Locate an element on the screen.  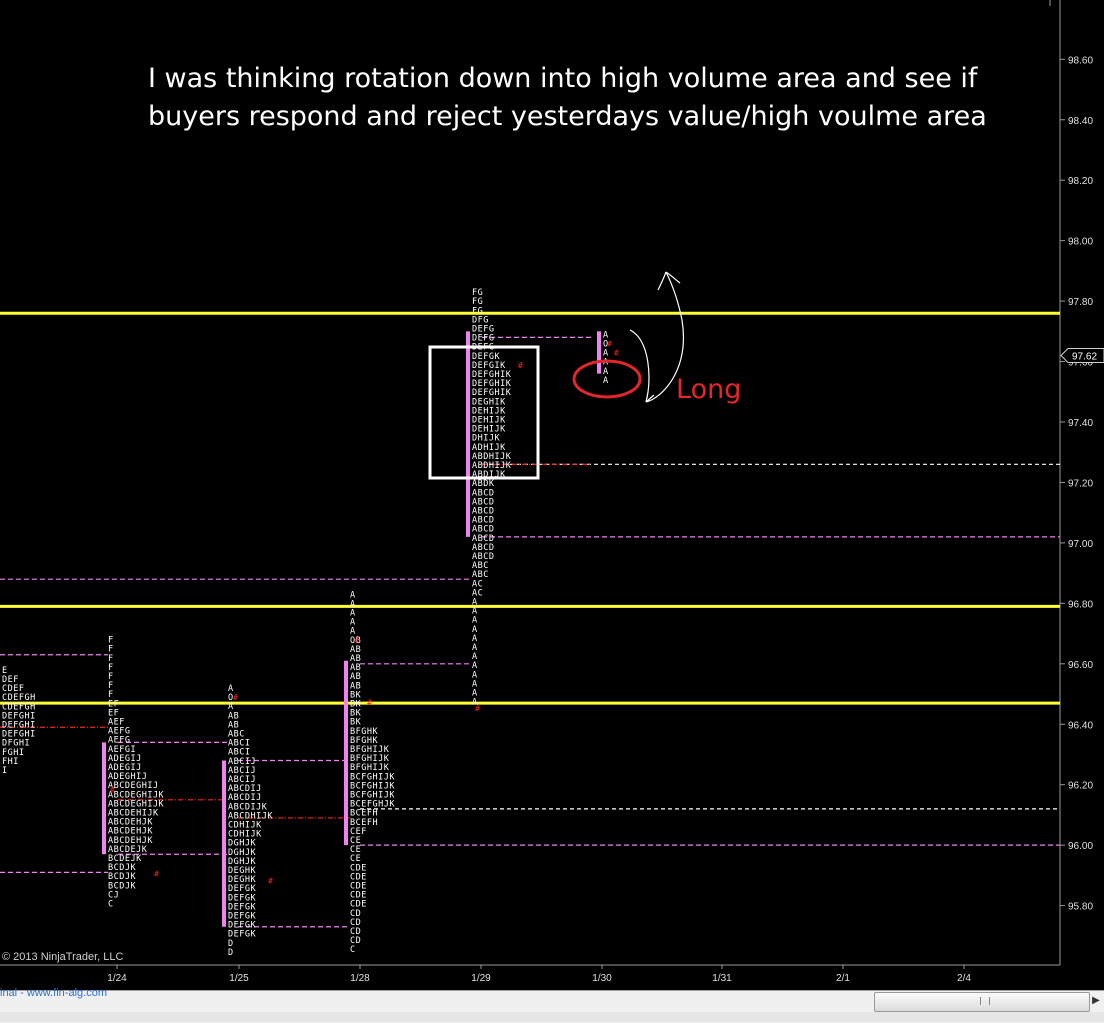
tpo-row: D is located at coordinates (231, 953).